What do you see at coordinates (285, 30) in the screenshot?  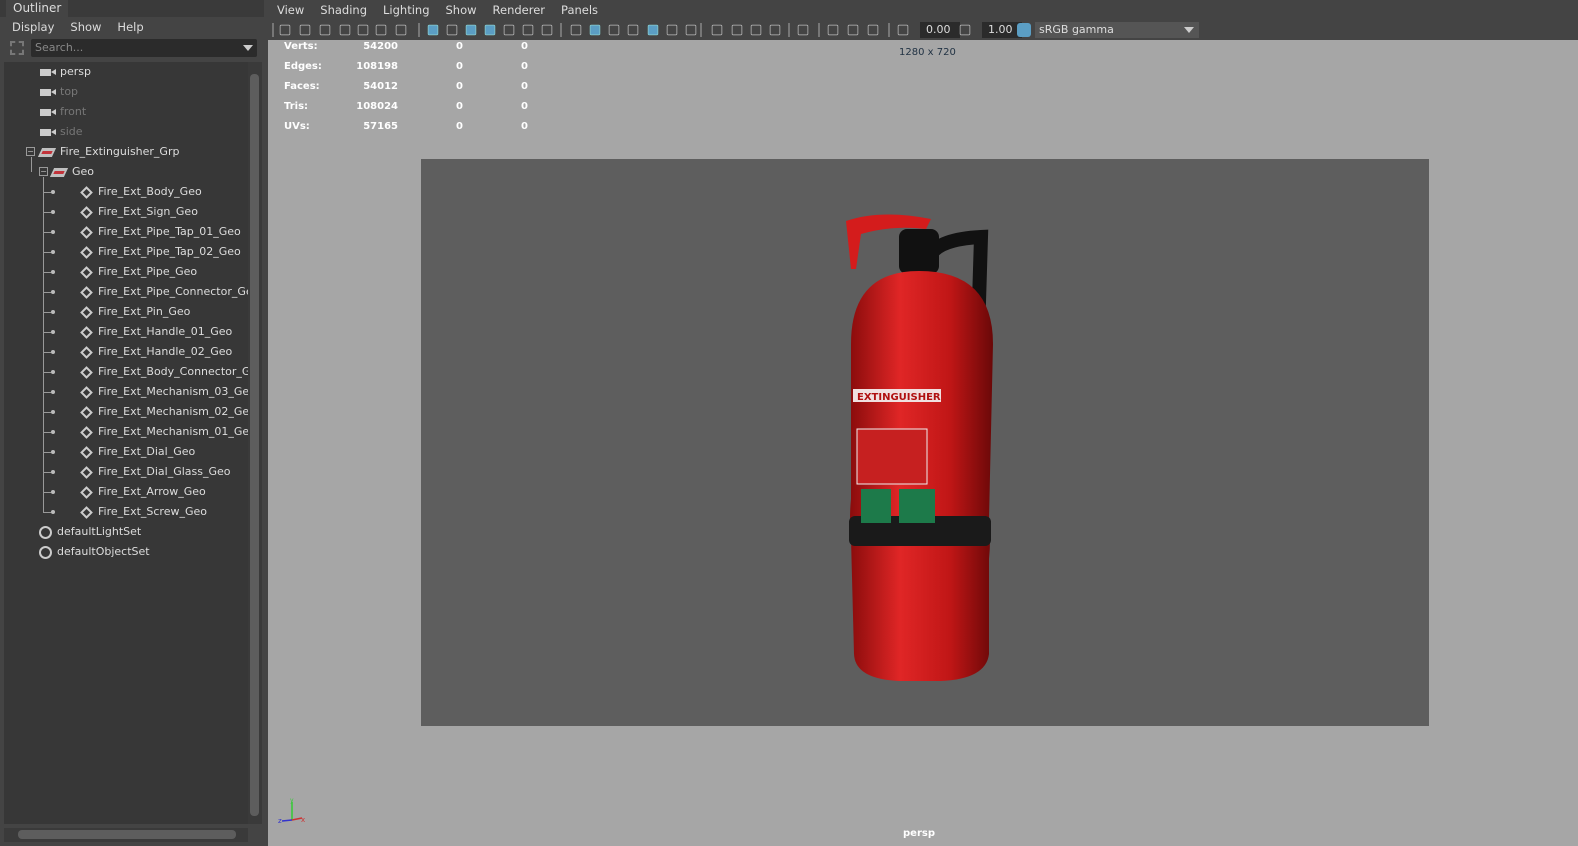 I see `camera-icon` at bounding box center [285, 30].